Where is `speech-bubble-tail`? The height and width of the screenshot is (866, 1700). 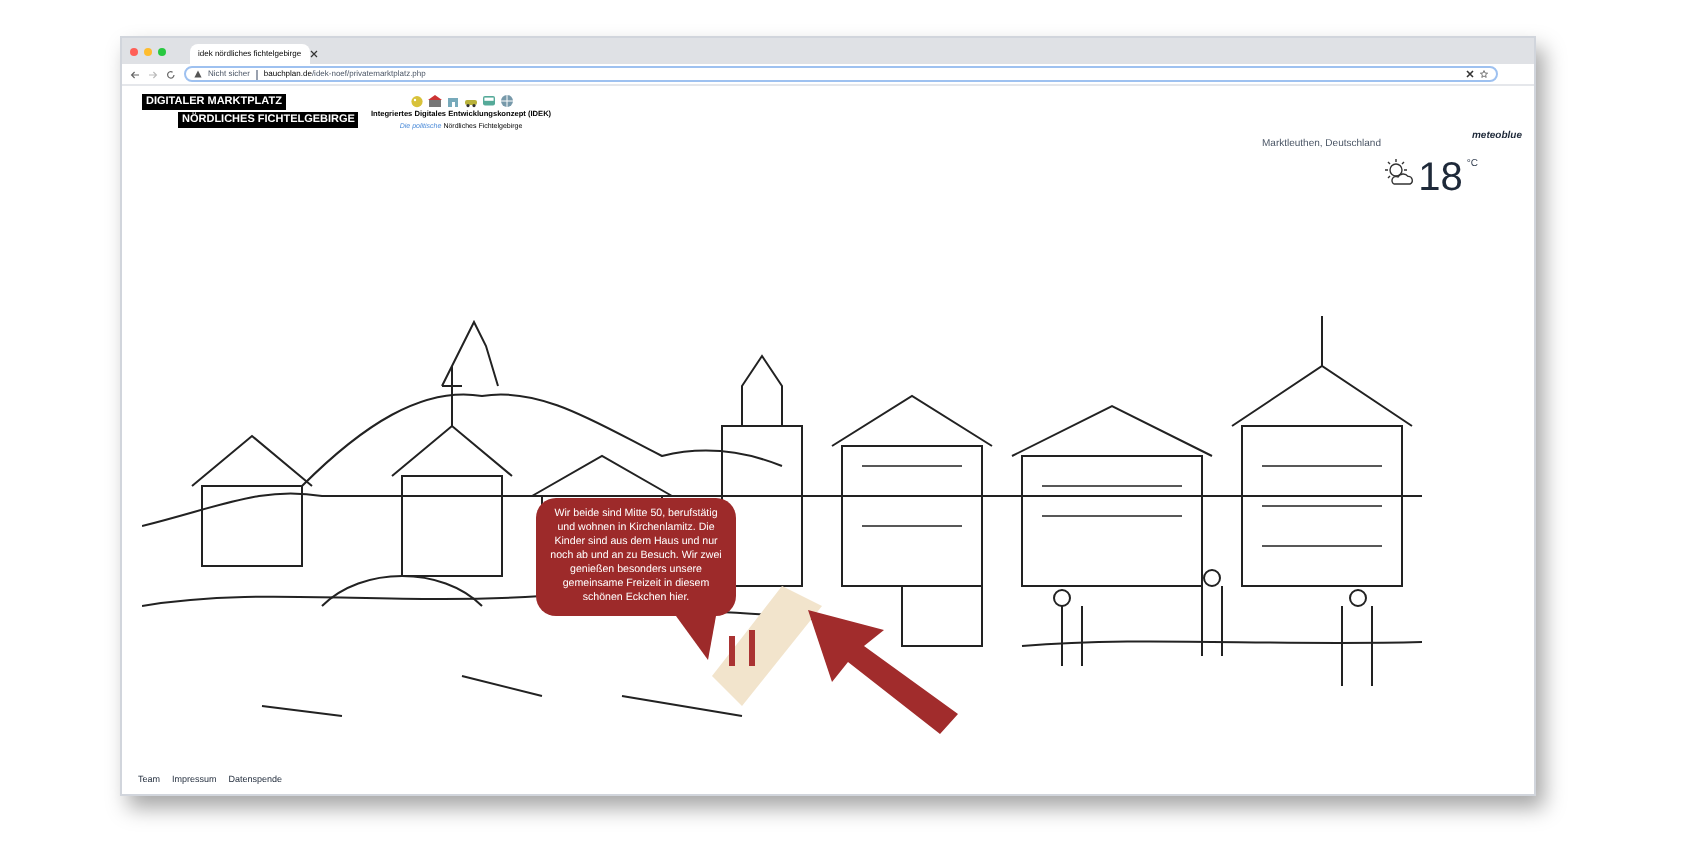 speech-bubble-tail is located at coordinates (696, 638).